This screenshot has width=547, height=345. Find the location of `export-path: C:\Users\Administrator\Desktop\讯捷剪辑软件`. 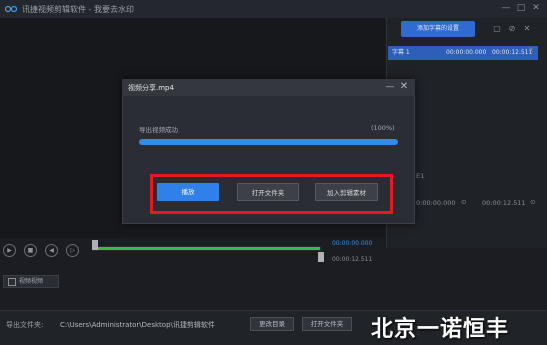

export-path: C:\Users\Administrator\Desktop\讯捷剪辑软件 is located at coordinates (137, 325).